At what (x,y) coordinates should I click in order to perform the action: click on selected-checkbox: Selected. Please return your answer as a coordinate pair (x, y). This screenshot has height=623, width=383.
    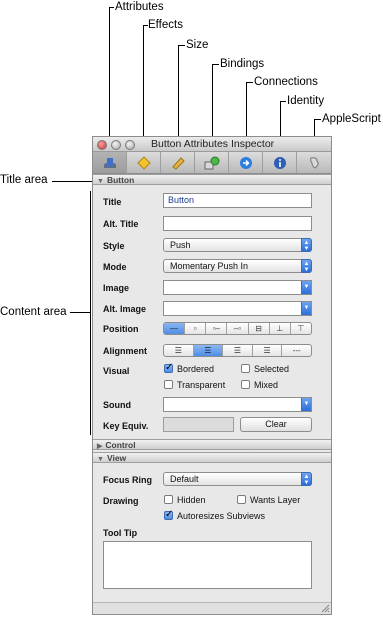
    Looking at the image, I should click on (265, 369).